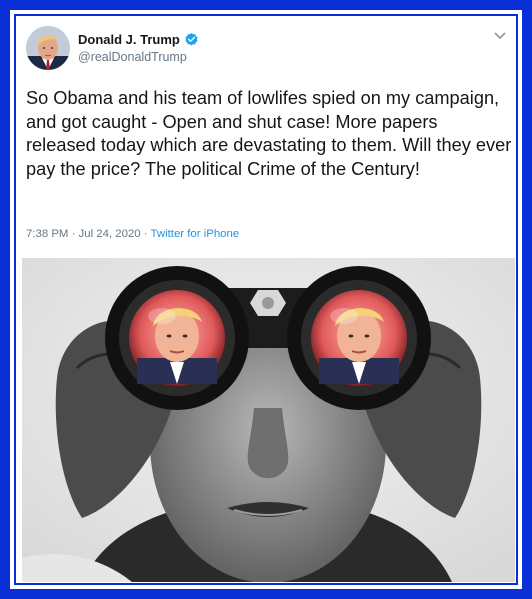 The height and width of the screenshot is (599, 532). I want to click on display-name: Donald J. Trump, so click(129, 39).